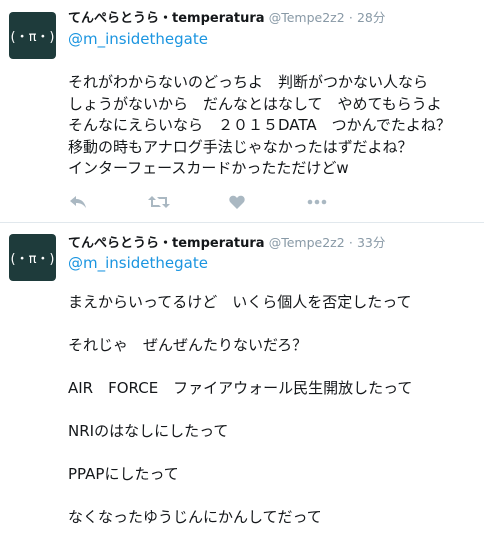  Describe the element at coordinates (371, 242) in the screenshot. I see `timestamp: 33分` at that location.